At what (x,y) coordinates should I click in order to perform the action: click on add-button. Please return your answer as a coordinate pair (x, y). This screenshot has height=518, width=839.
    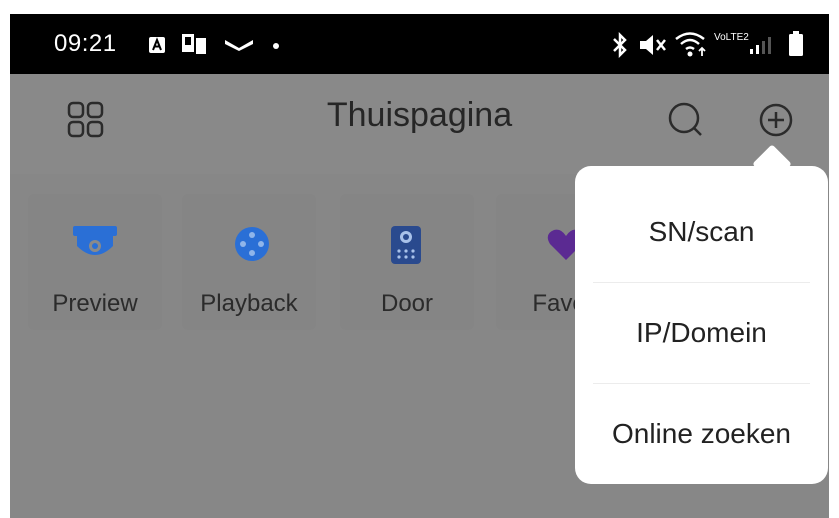
    Looking at the image, I should click on (776, 120).